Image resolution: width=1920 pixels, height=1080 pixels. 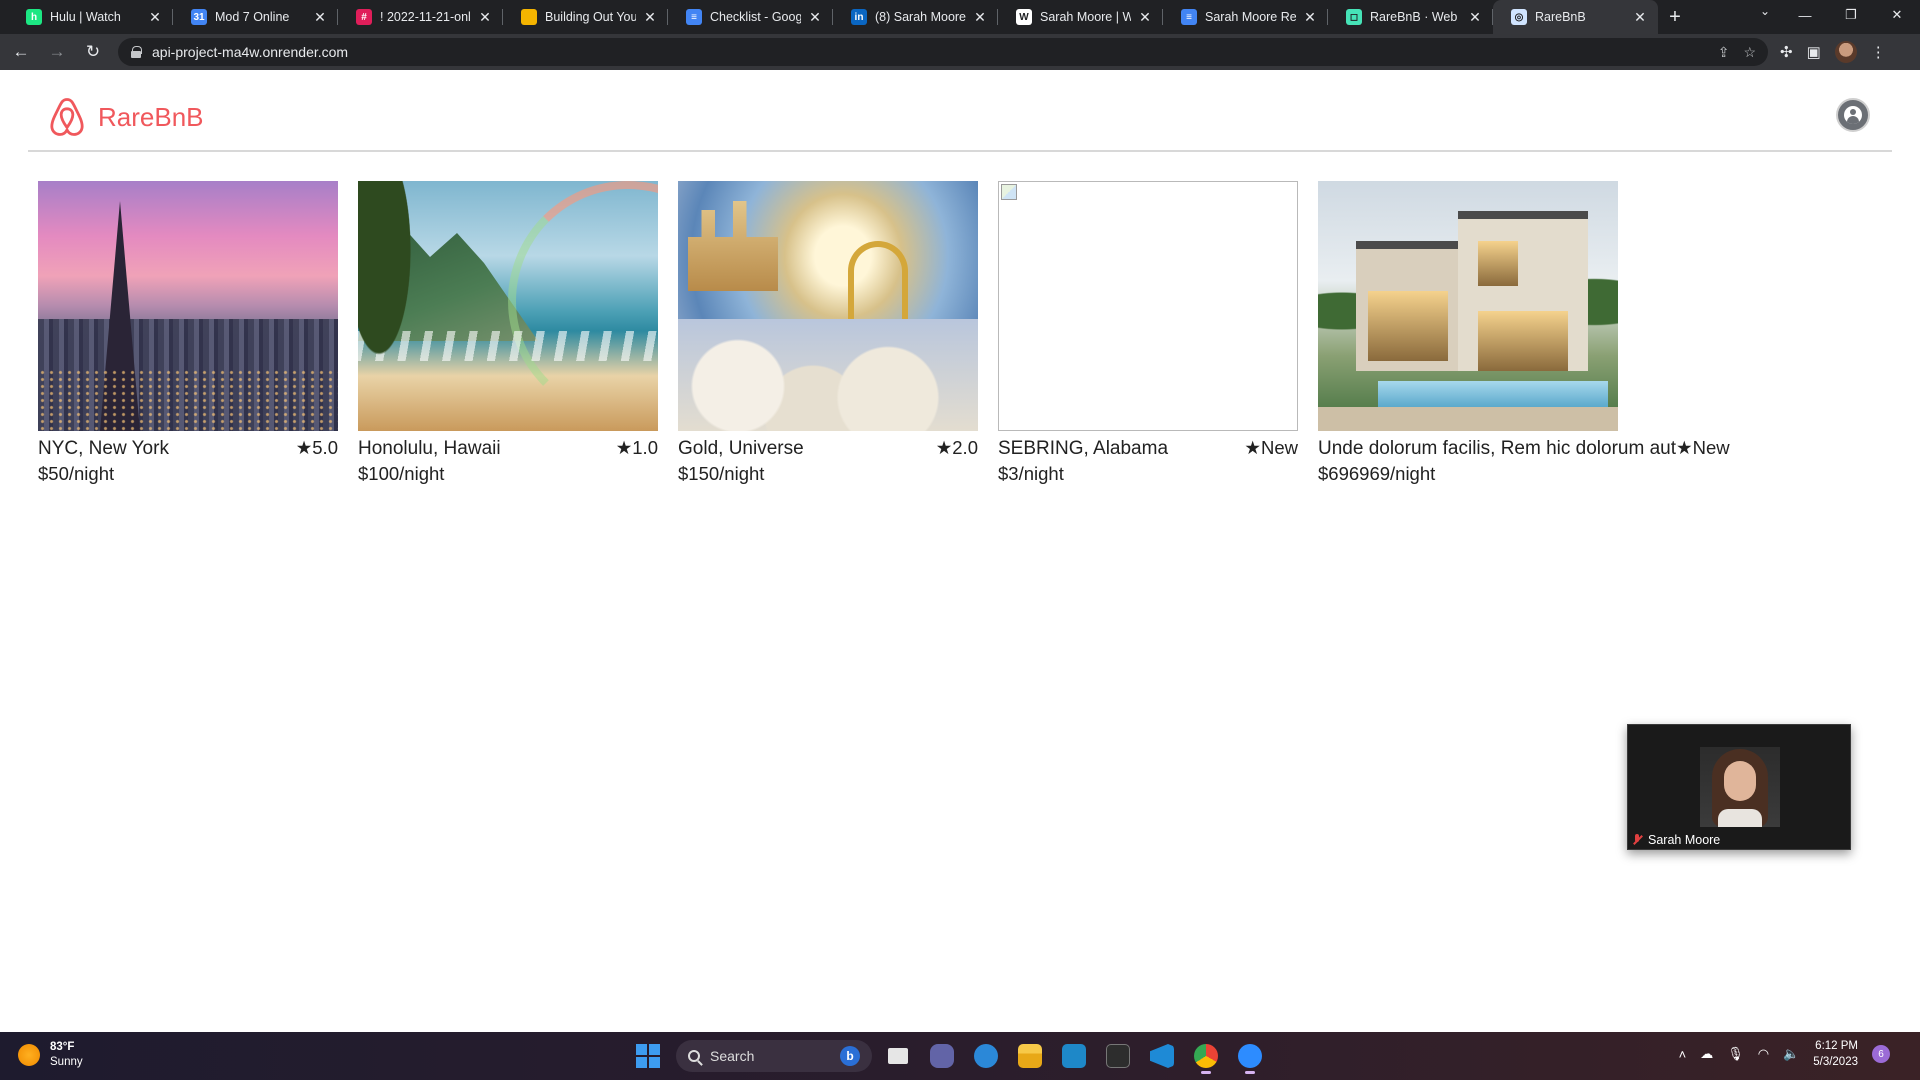 What do you see at coordinates (21, 52) in the screenshot?
I see `back-icon: ←` at bounding box center [21, 52].